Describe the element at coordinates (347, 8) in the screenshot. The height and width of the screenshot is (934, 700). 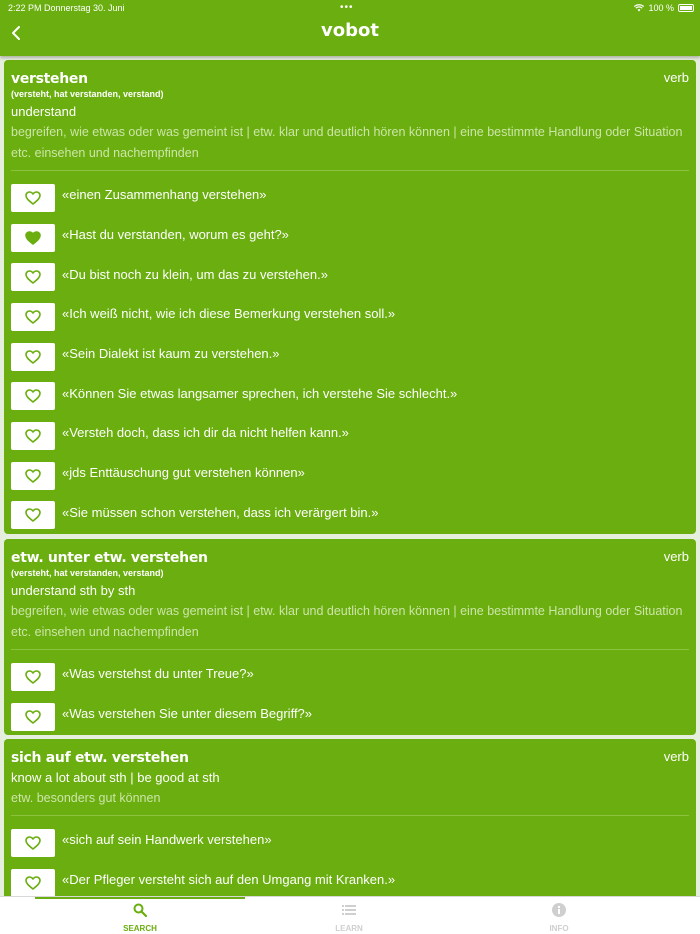
I see `multitasking-dots-icon: •••` at that location.